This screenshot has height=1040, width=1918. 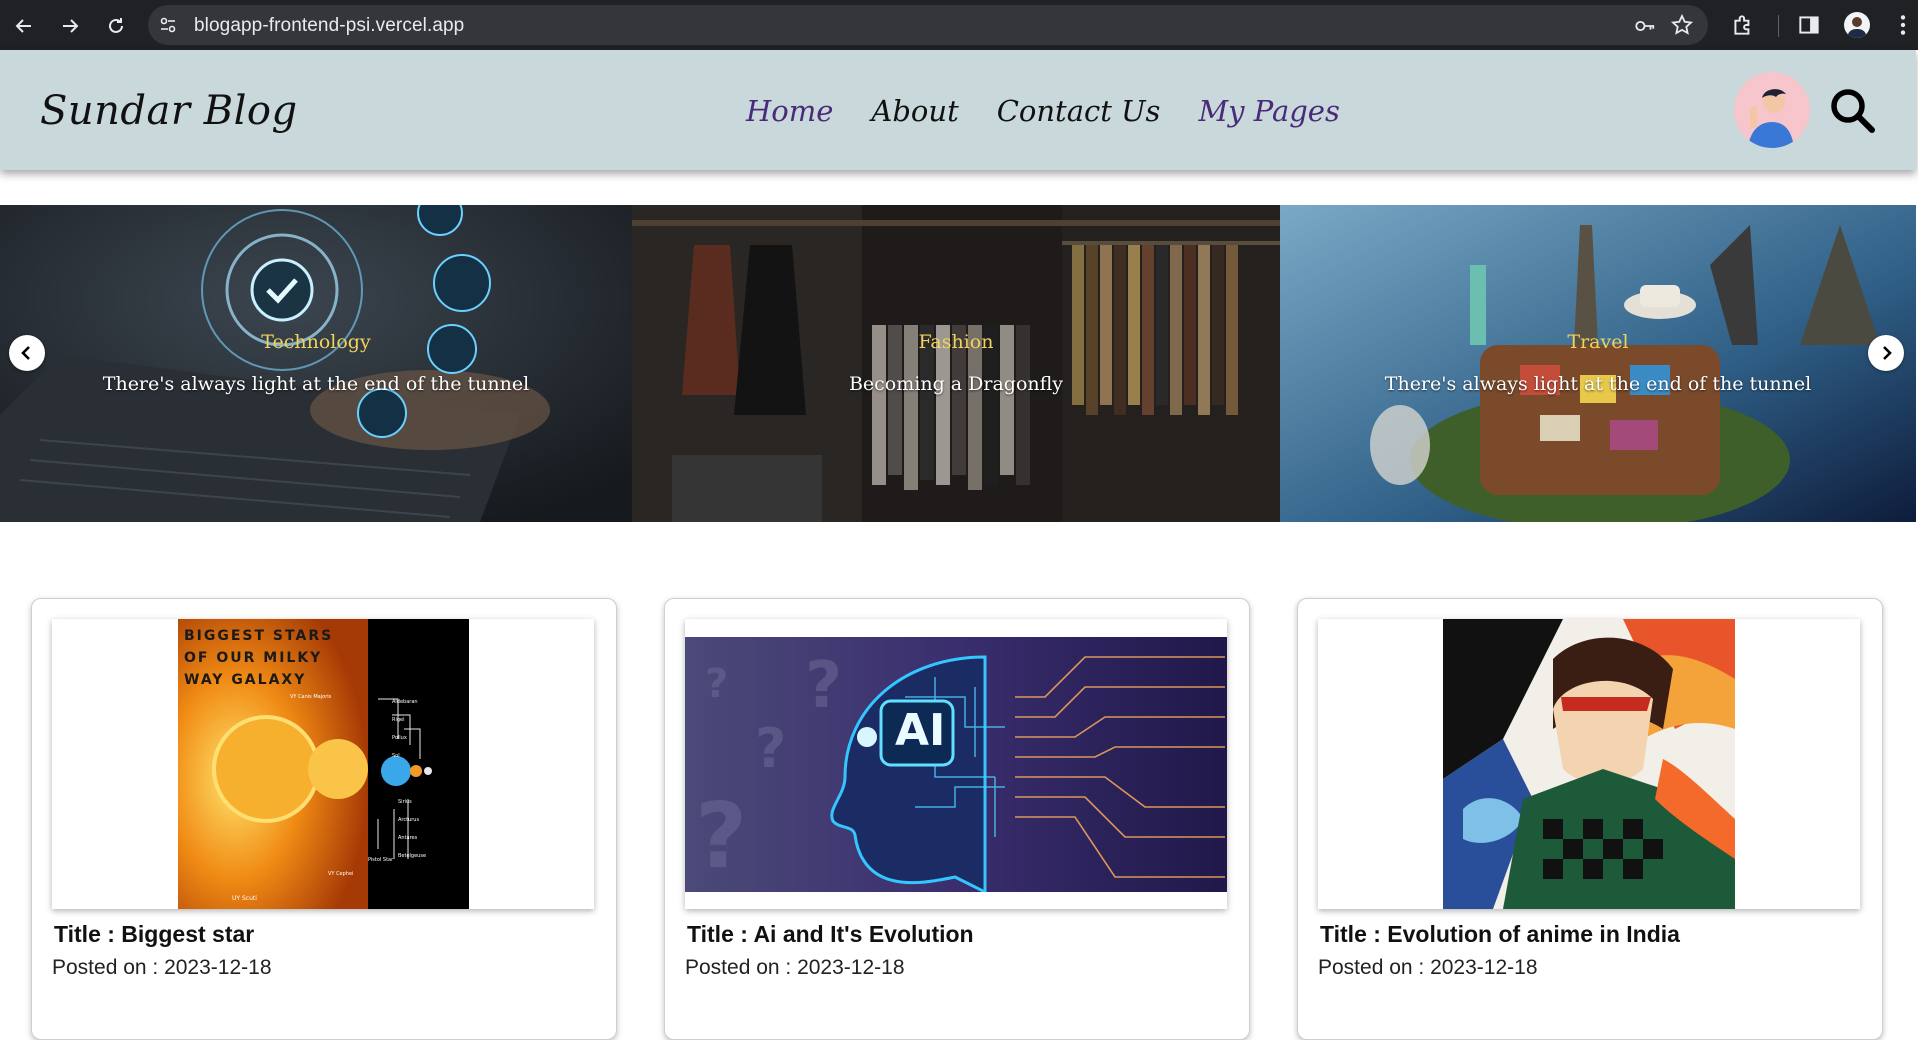 I want to click on star-label: Sirius, so click(x=405, y=802).